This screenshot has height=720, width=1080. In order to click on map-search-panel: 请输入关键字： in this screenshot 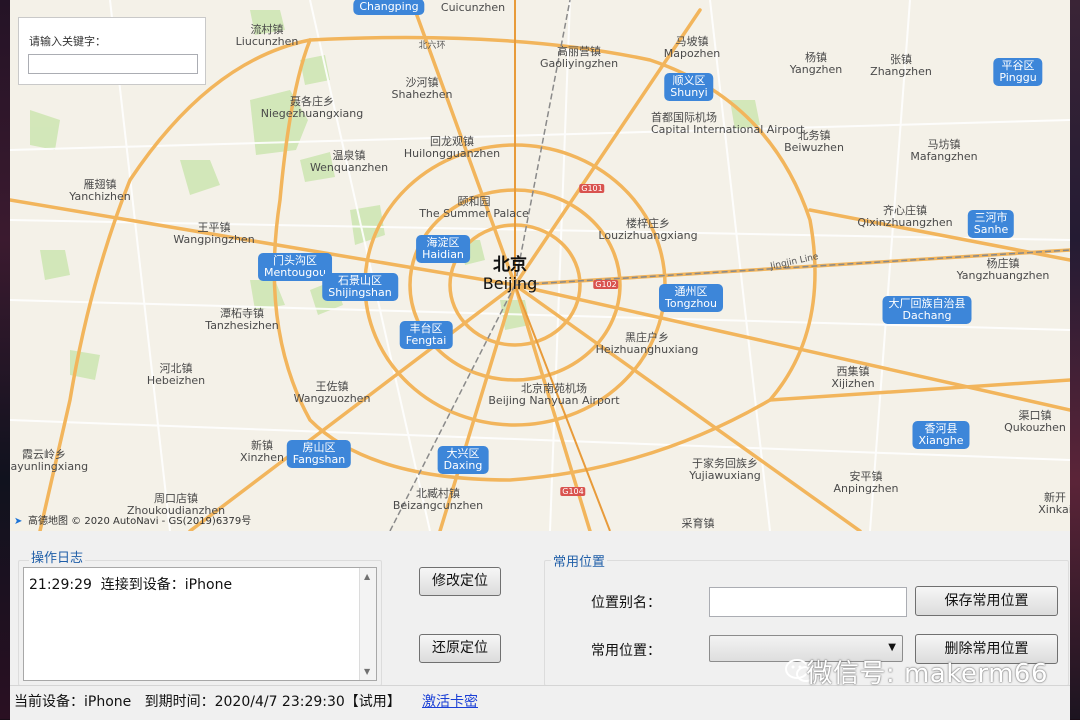, I will do `click(112, 51)`.